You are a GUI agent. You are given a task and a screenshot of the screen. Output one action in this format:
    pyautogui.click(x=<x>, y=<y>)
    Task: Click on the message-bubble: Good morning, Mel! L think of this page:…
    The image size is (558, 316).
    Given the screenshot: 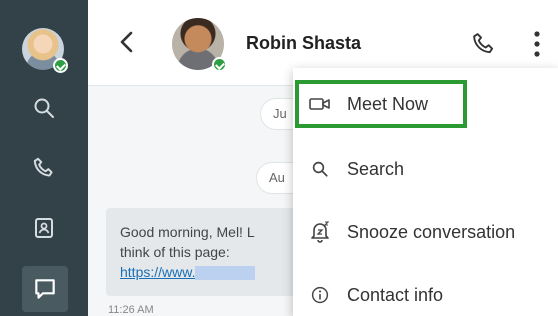 What is the action you would take?
    pyautogui.click(x=206, y=252)
    